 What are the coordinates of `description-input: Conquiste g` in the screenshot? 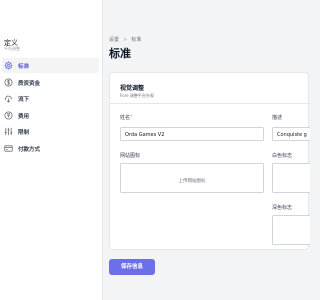 It's located at (291, 134).